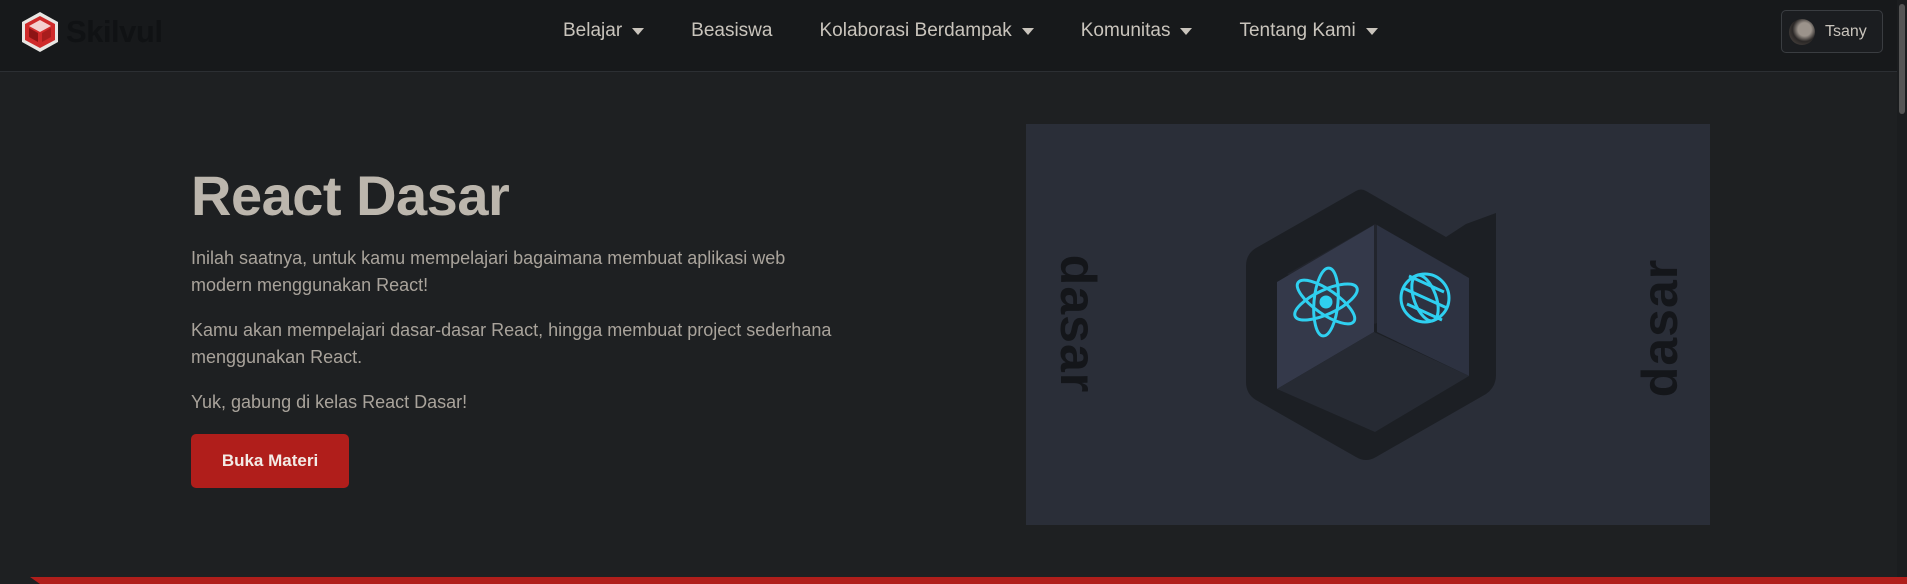  Describe the element at coordinates (1846, 31) in the screenshot. I see `user-name: Tsany` at that location.